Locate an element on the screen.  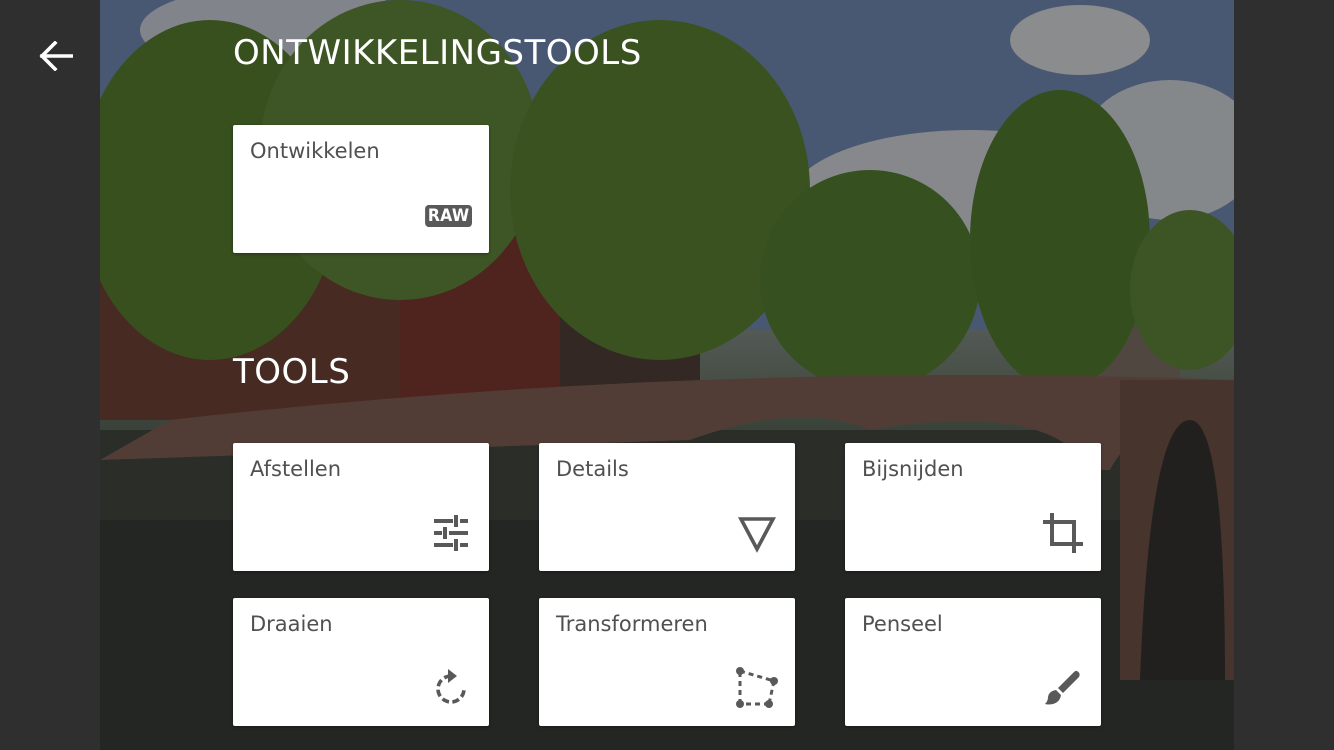
tool-card-afstellen: Afstellen is located at coordinates (361, 507).